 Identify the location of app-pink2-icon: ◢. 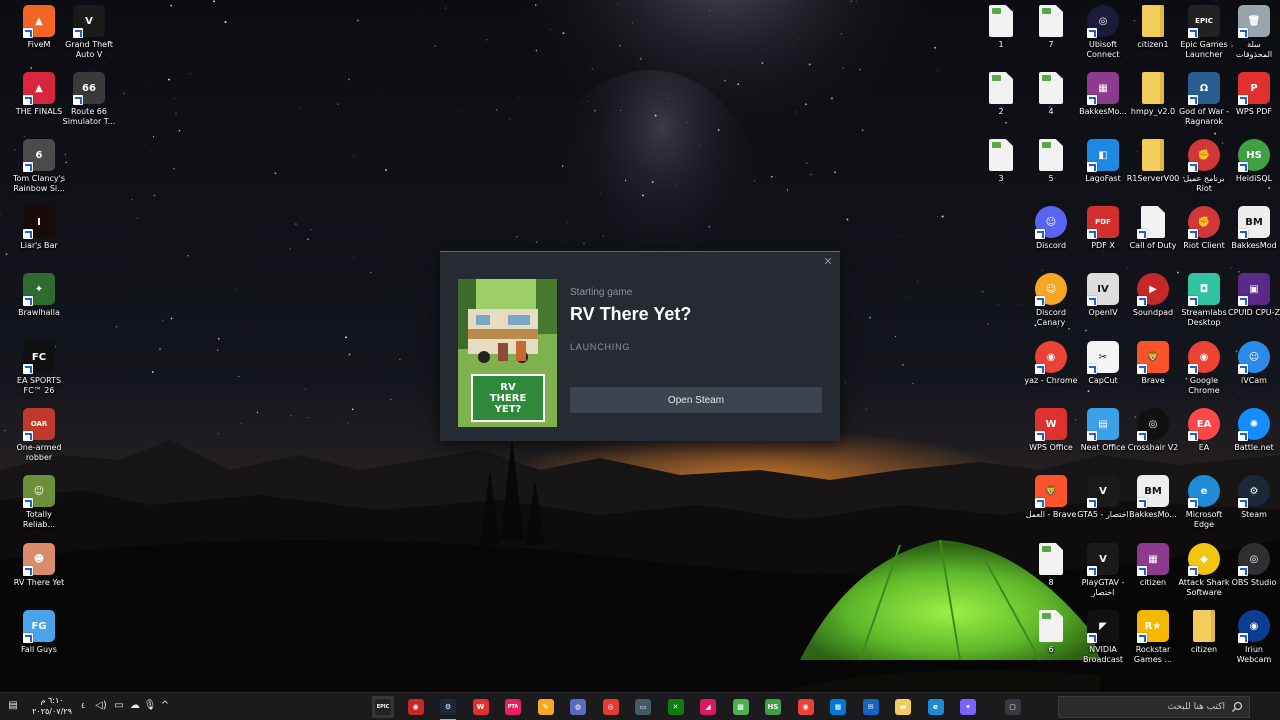
(708, 707).